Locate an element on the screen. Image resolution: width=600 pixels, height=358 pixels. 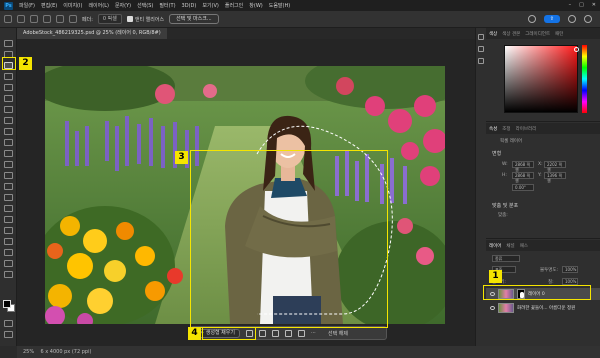
pen-tool-icon is located at coordinates (8, 208).